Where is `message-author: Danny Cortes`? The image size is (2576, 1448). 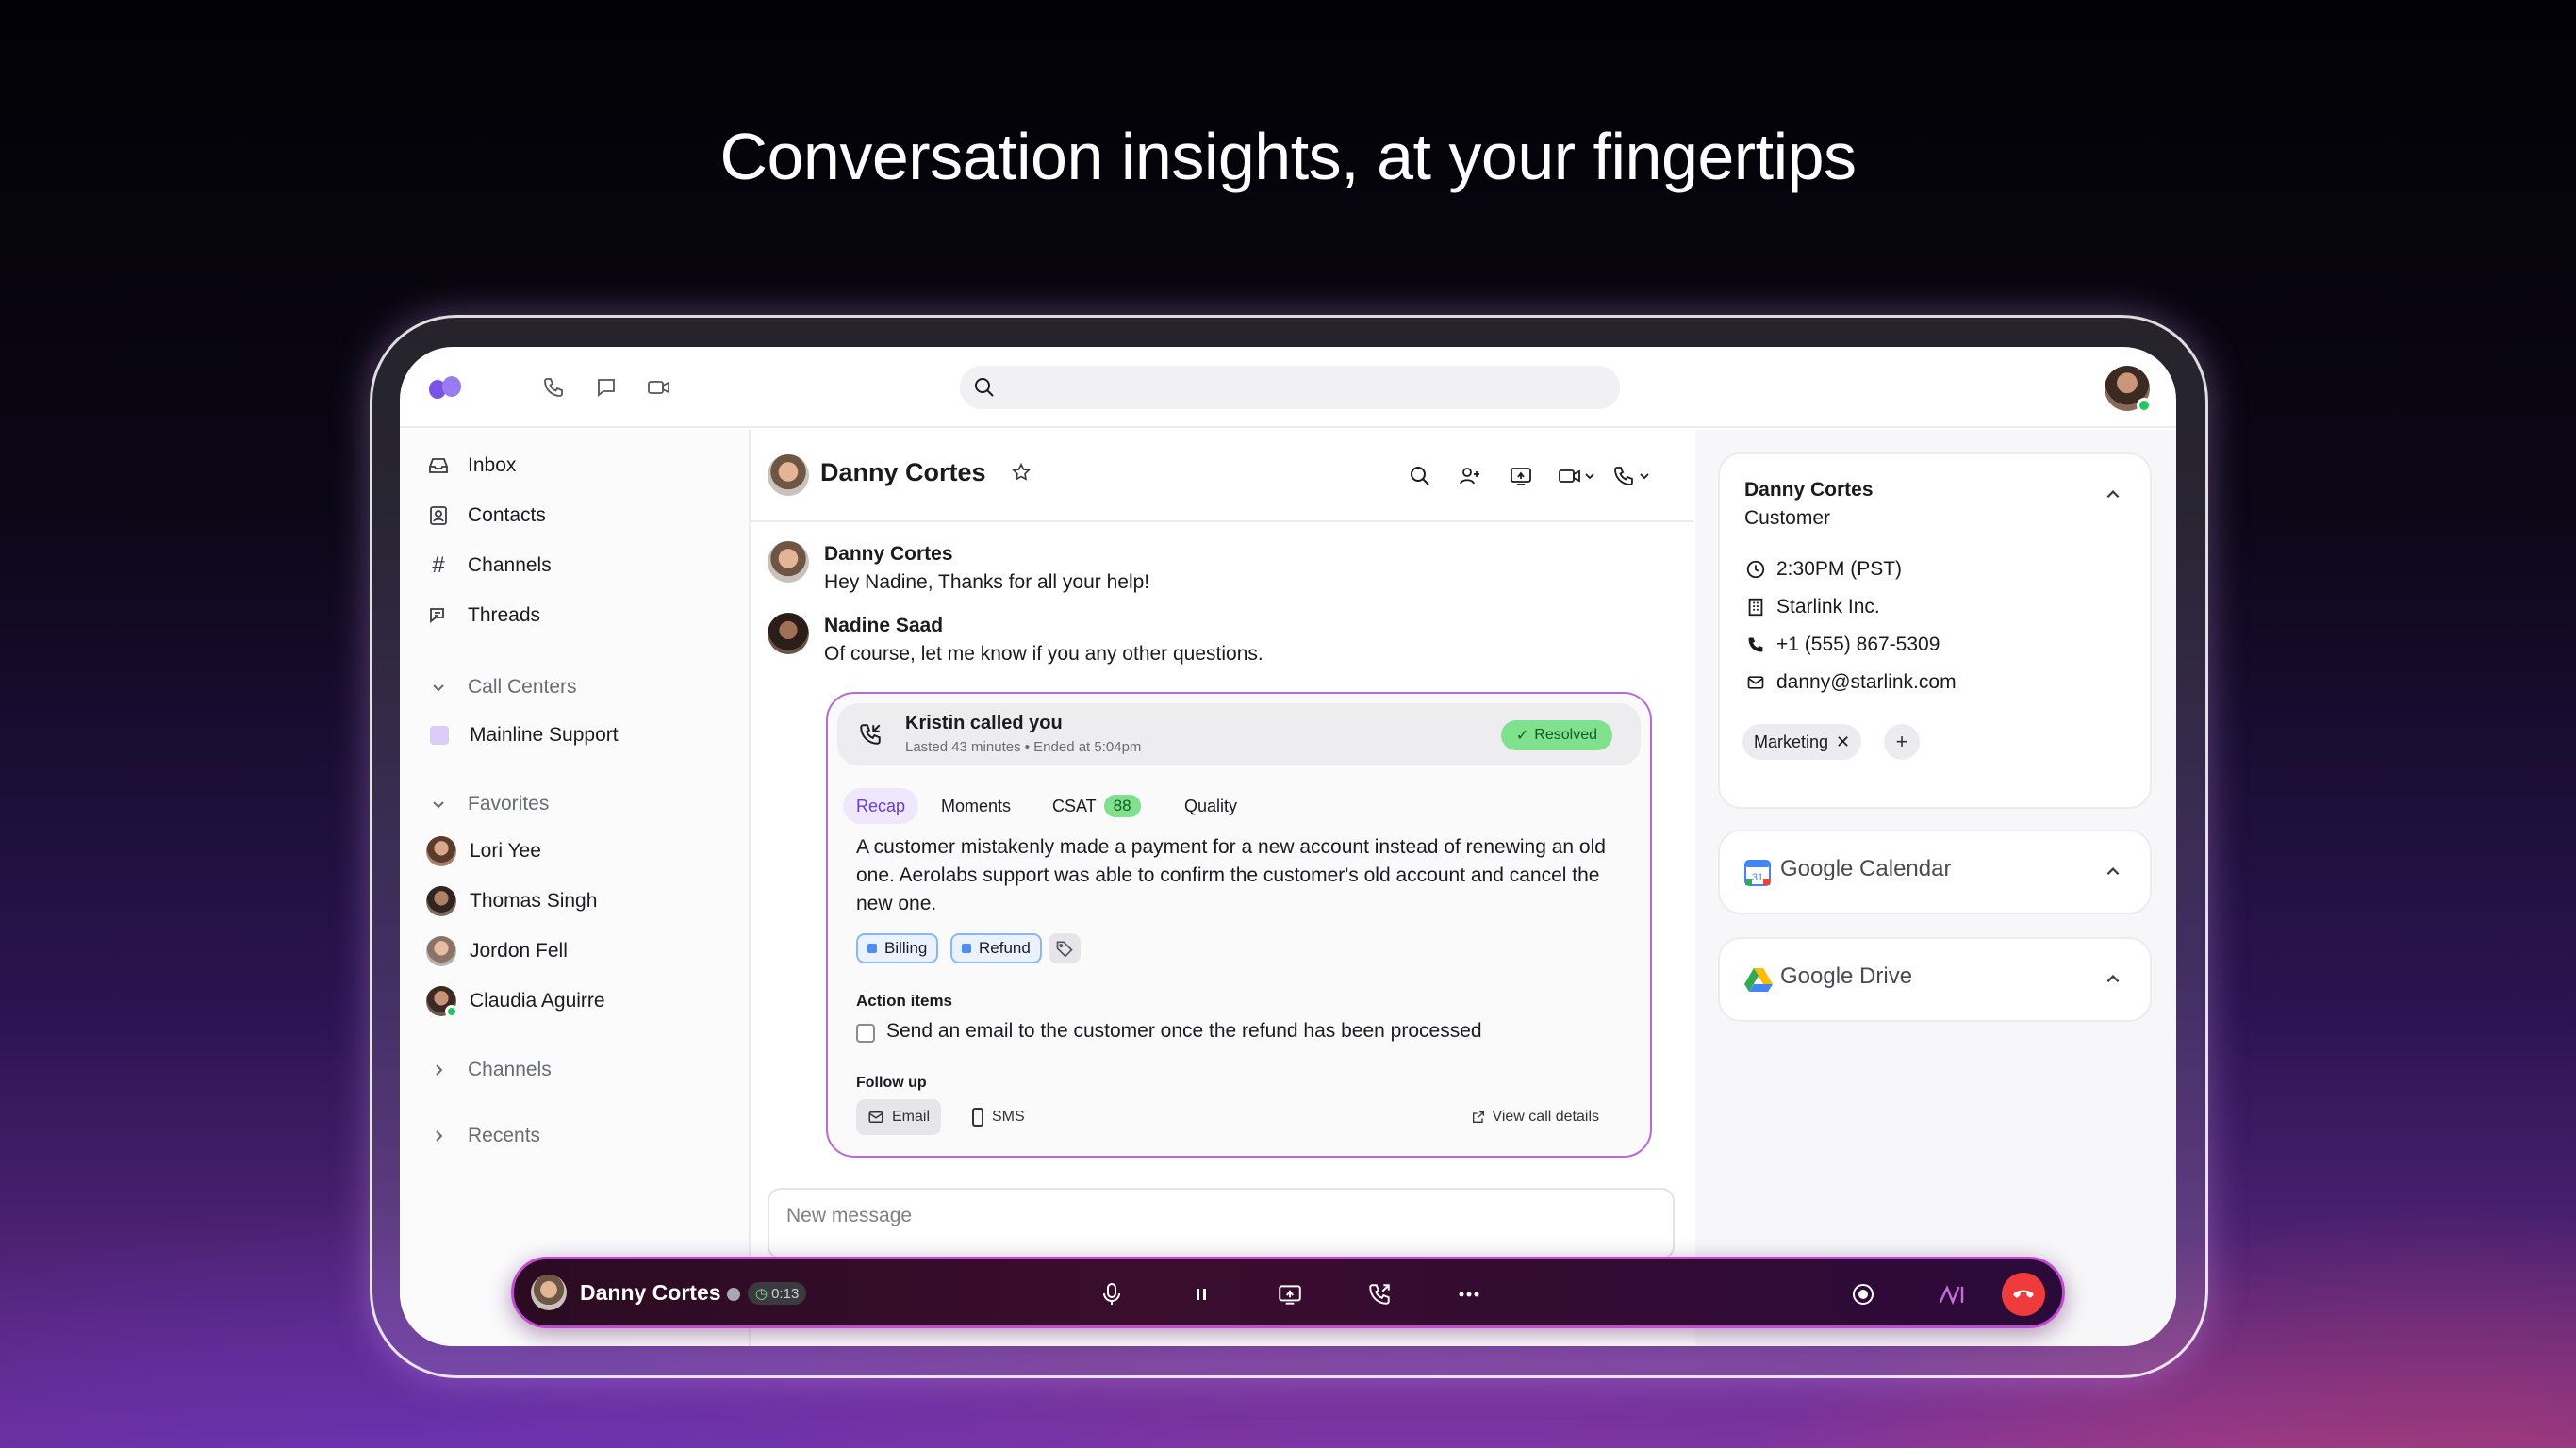 message-author: Danny Cortes is located at coordinates (888, 554).